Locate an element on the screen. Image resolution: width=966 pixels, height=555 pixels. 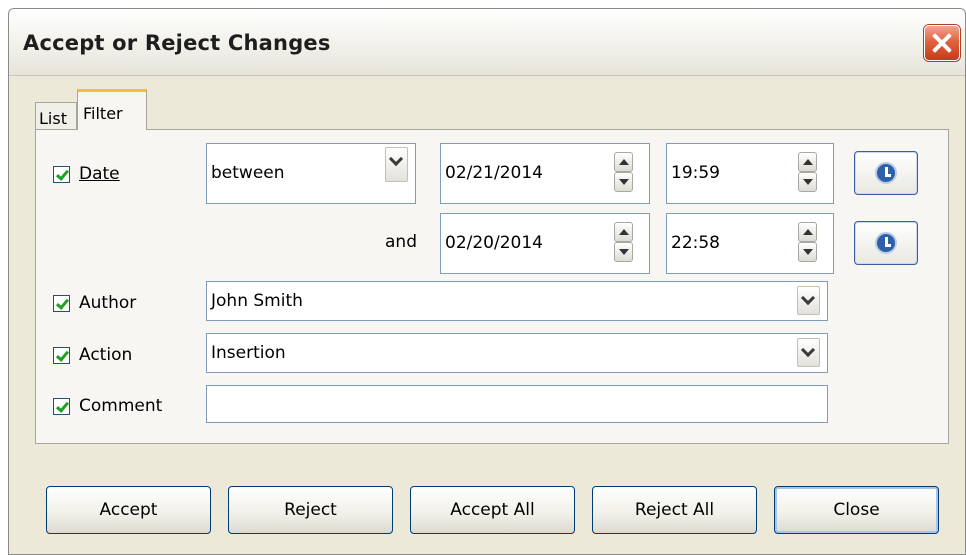
end-date-increment is located at coordinates (623, 232).